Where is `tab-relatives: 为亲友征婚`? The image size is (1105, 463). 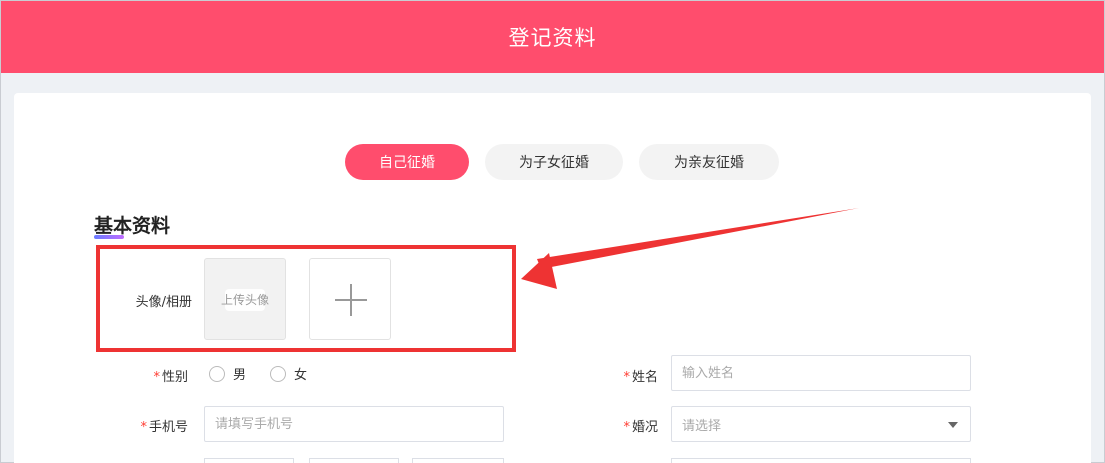 tab-relatives: 为亲友征婚 is located at coordinates (709, 162).